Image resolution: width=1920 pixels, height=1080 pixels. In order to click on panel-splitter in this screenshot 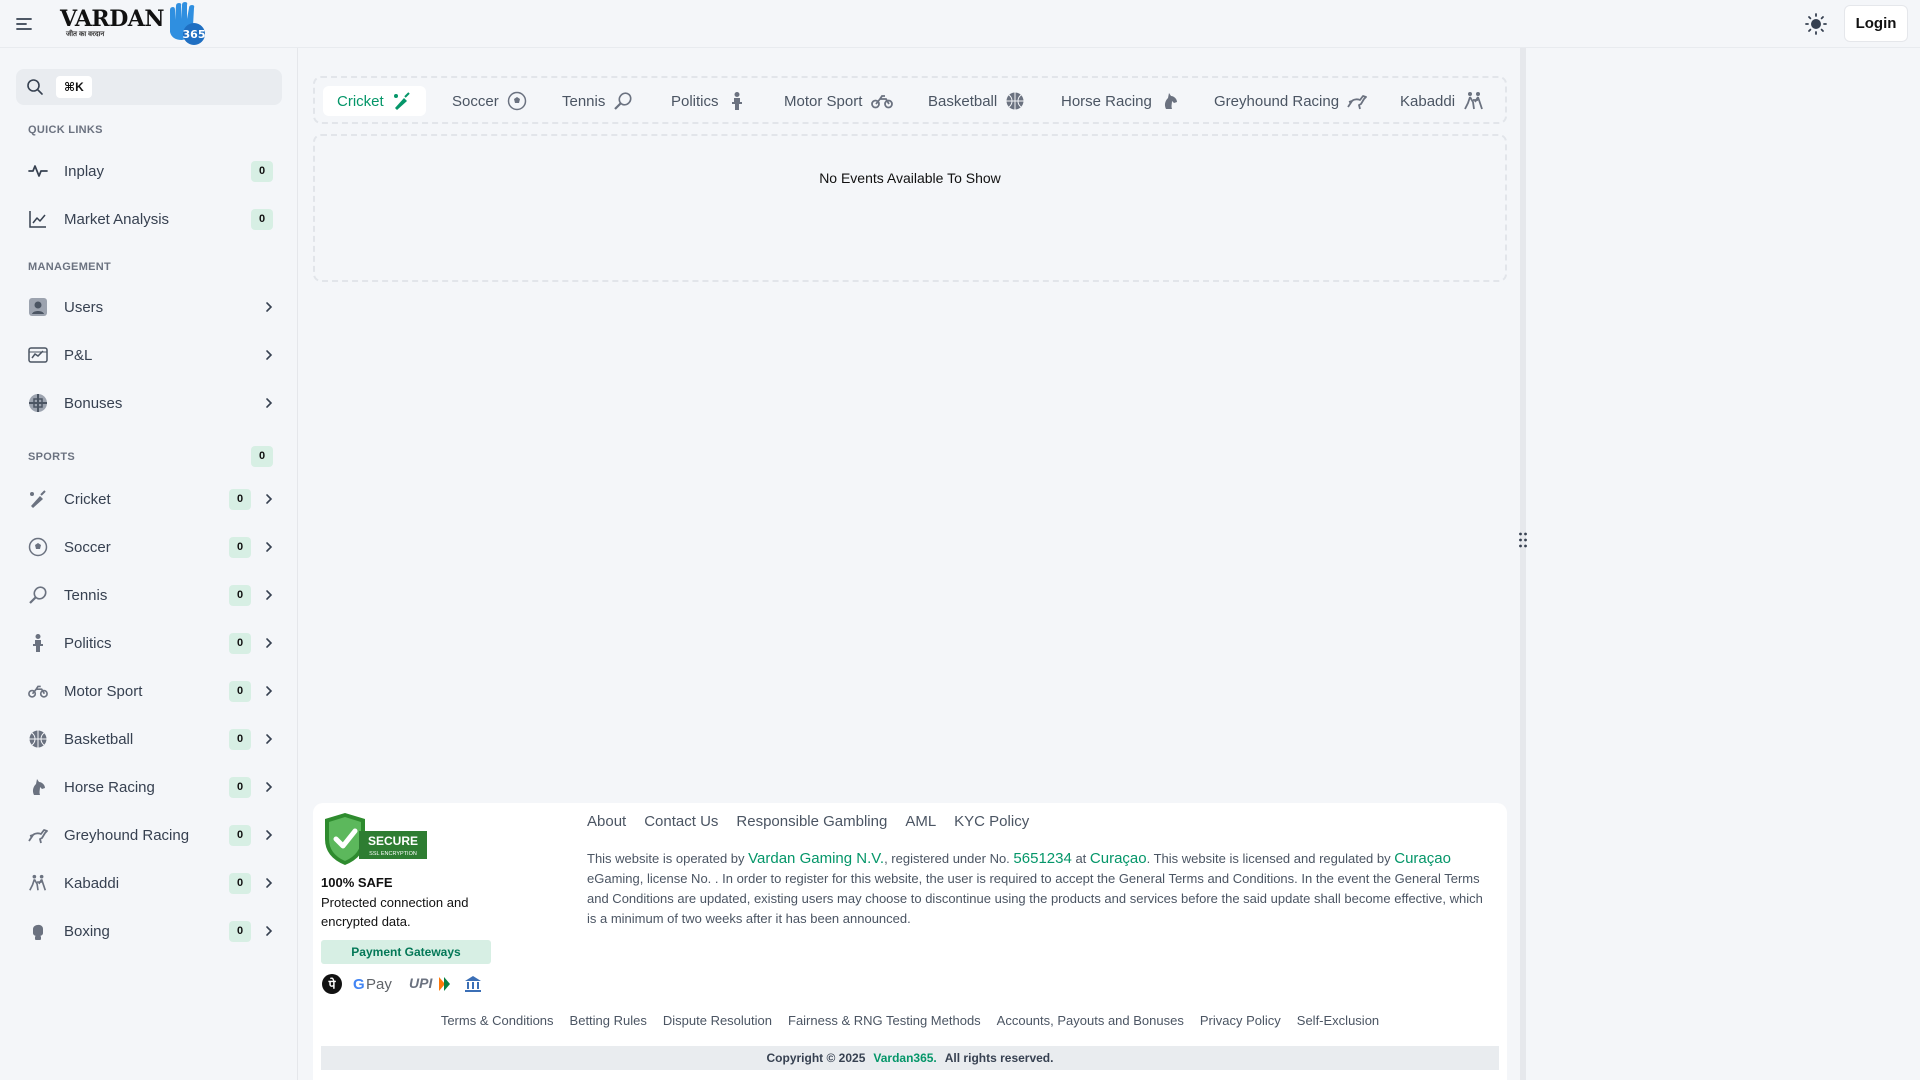, I will do `click(1523, 564)`.